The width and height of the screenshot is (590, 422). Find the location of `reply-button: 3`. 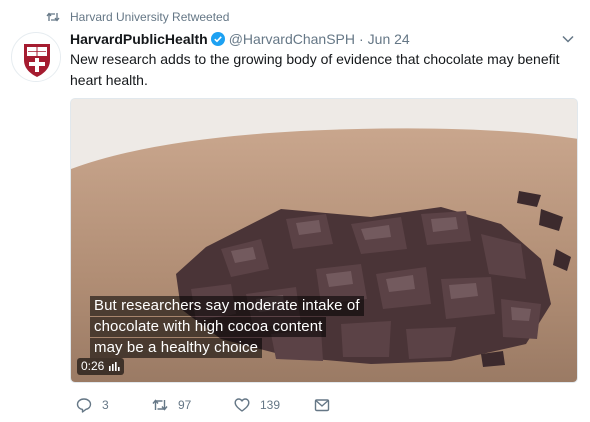

reply-button: 3 is located at coordinates (92, 405).